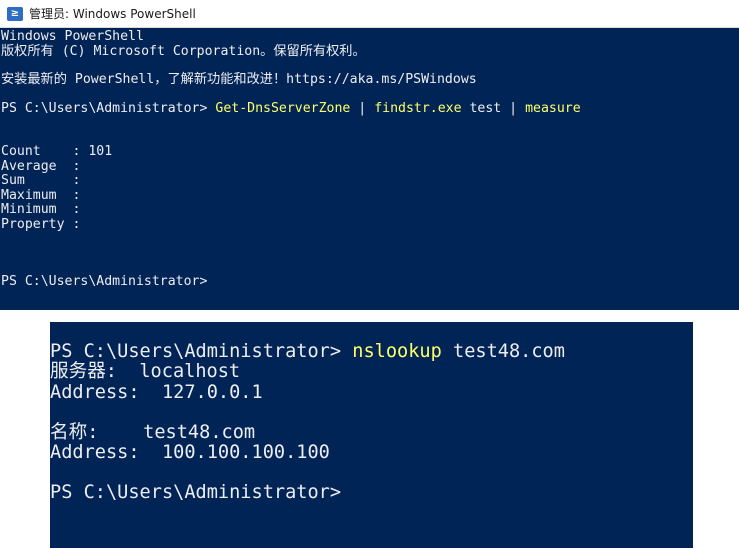 The image size is (739, 549). I want to click on command-measure: measure, so click(553, 108).